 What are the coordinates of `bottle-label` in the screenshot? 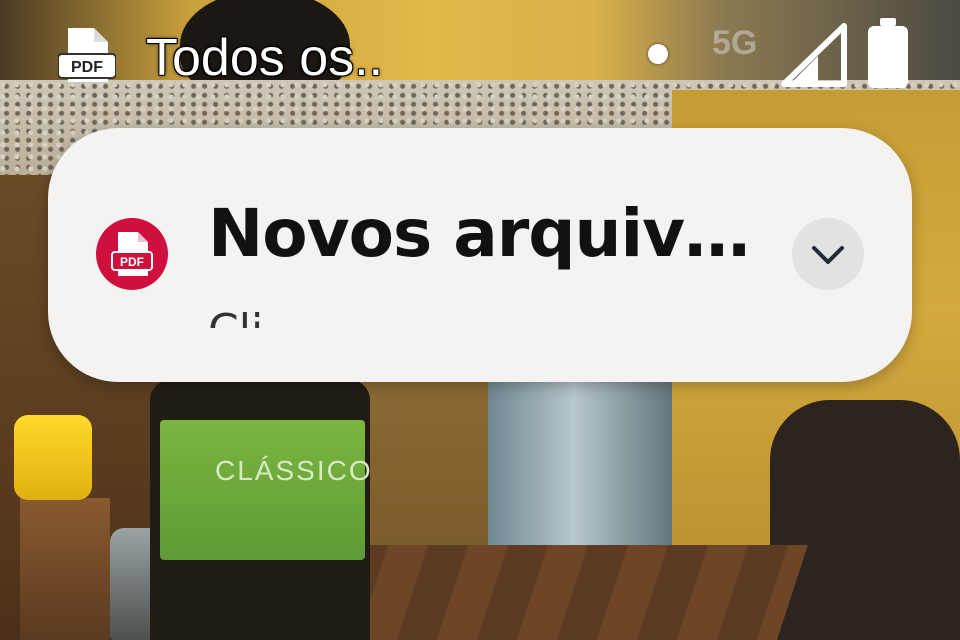 It's located at (262, 490).